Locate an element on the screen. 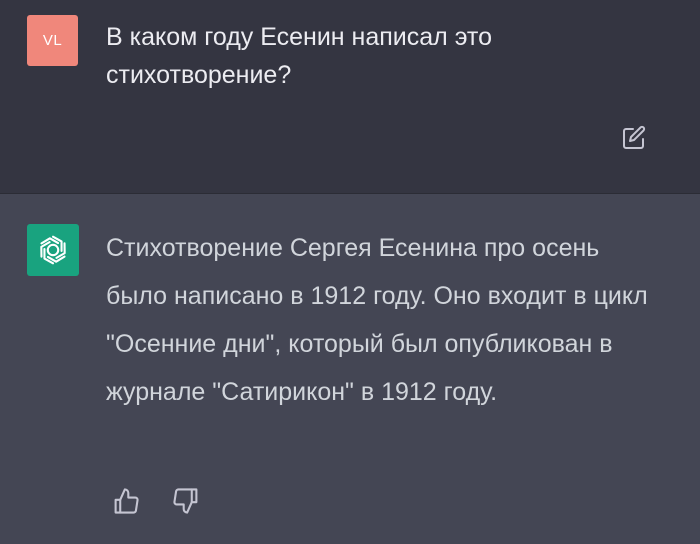 This screenshot has height=544, width=700. thumbs-down-icon is located at coordinates (186, 501).